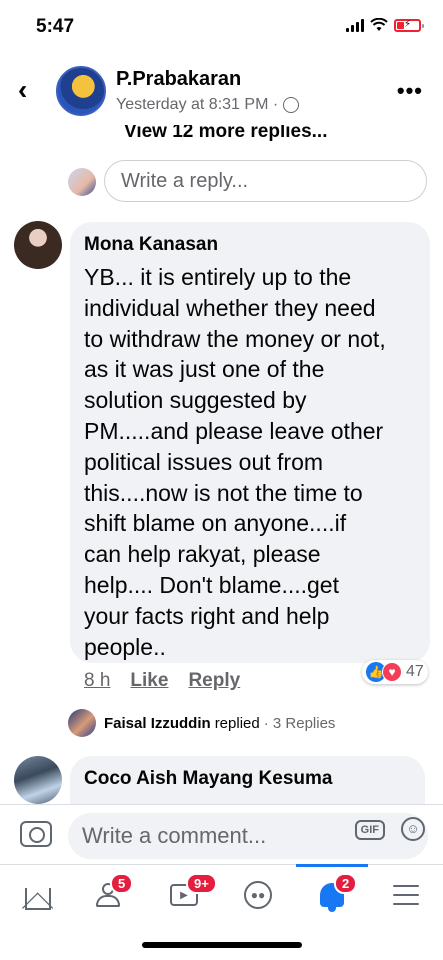 The height and width of the screenshot is (960, 443). I want to click on tab-friends: 5, so click(108, 895).